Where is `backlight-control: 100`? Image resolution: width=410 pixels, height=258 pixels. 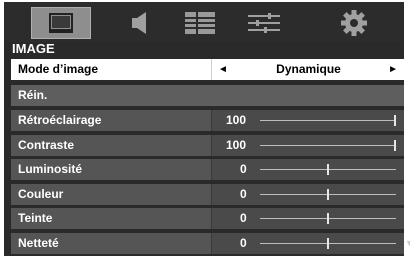 backlight-control: 100 is located at coordinates (307, 120).